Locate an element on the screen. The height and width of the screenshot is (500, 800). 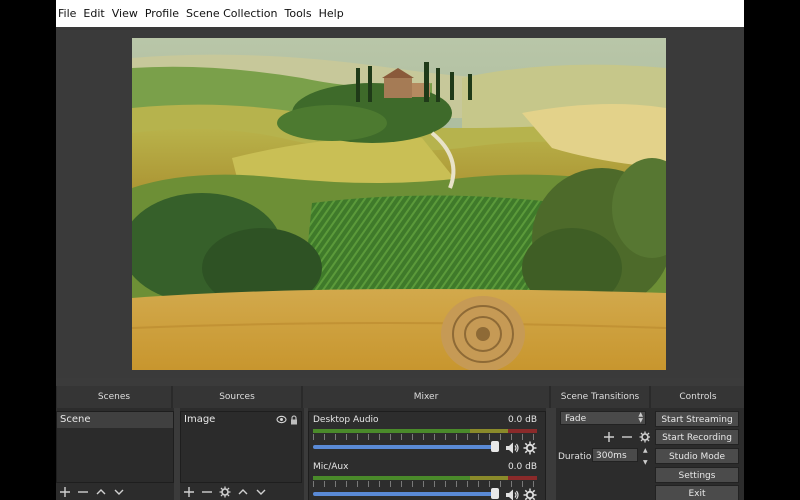
source-item: Image is located at coordinates (241, 420).